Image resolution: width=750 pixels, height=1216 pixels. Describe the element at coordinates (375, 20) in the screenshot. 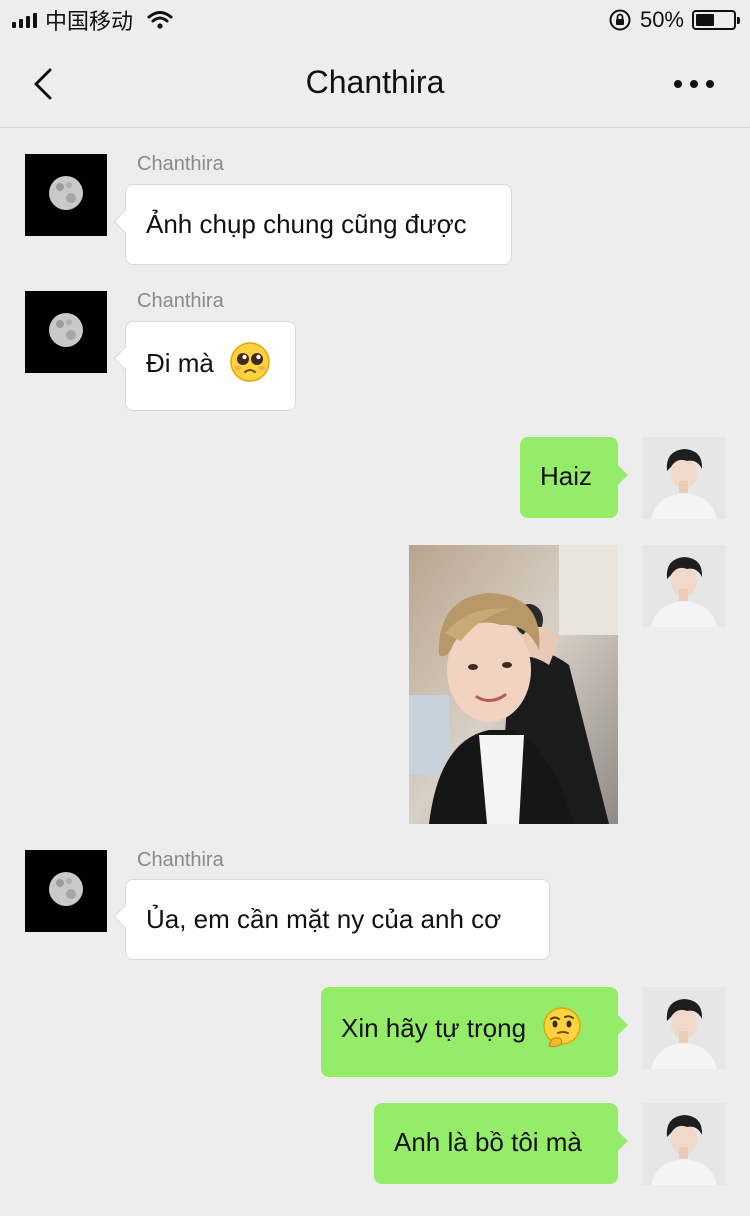

I see `status-bar: 中国移动 50%` at that location.